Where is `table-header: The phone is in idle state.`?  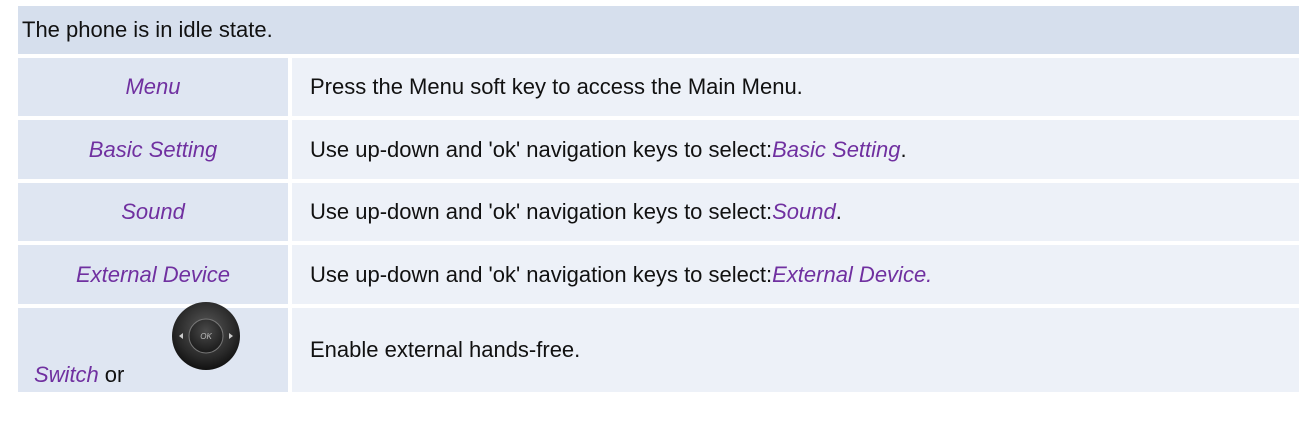 table-header: The phone is in idle state. is located at coordinates (658, 32).